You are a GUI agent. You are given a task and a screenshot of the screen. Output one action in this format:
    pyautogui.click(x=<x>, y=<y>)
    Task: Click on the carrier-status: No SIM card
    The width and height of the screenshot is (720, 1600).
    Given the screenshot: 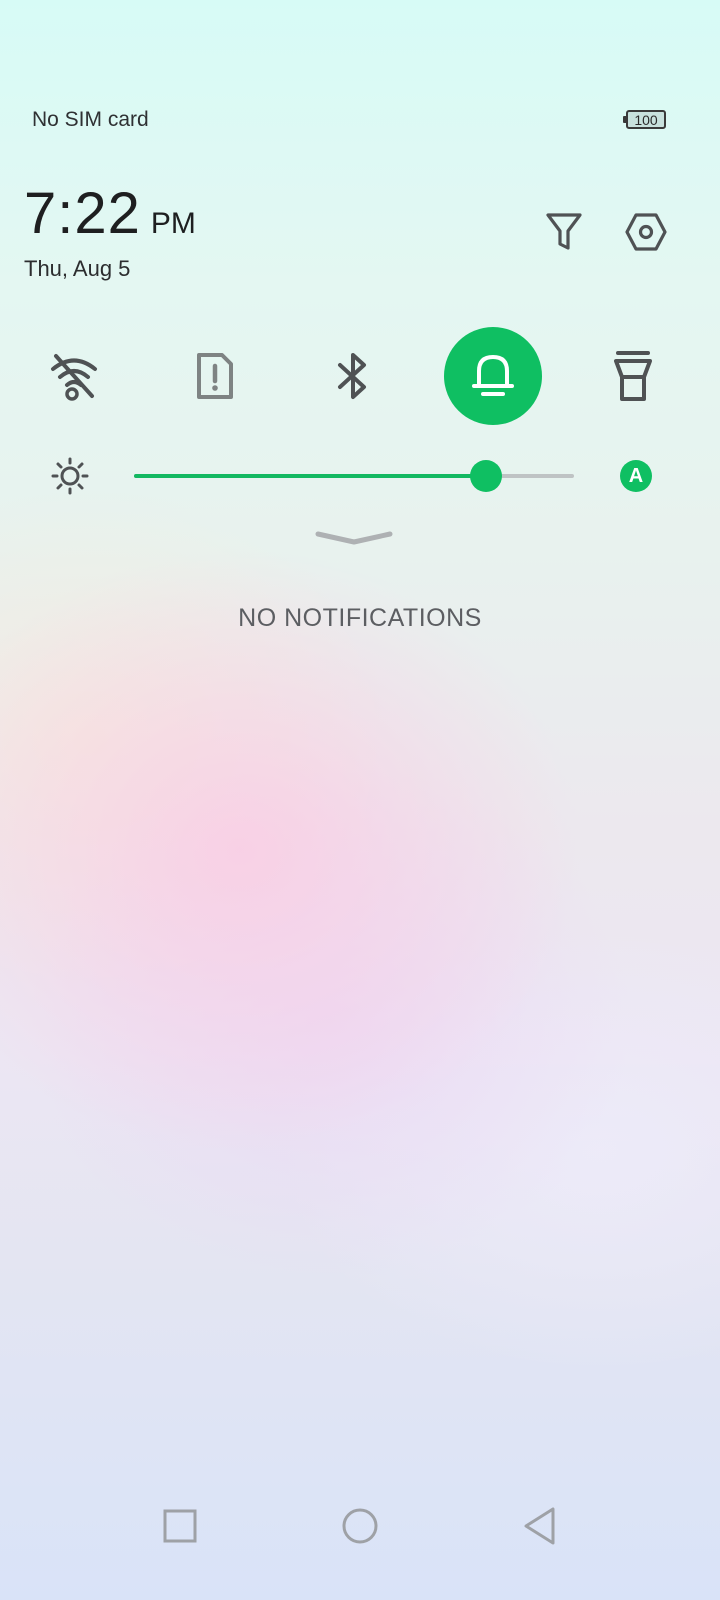 What is the action you would take?
    pyautogui.click(x=90, y=119)
    